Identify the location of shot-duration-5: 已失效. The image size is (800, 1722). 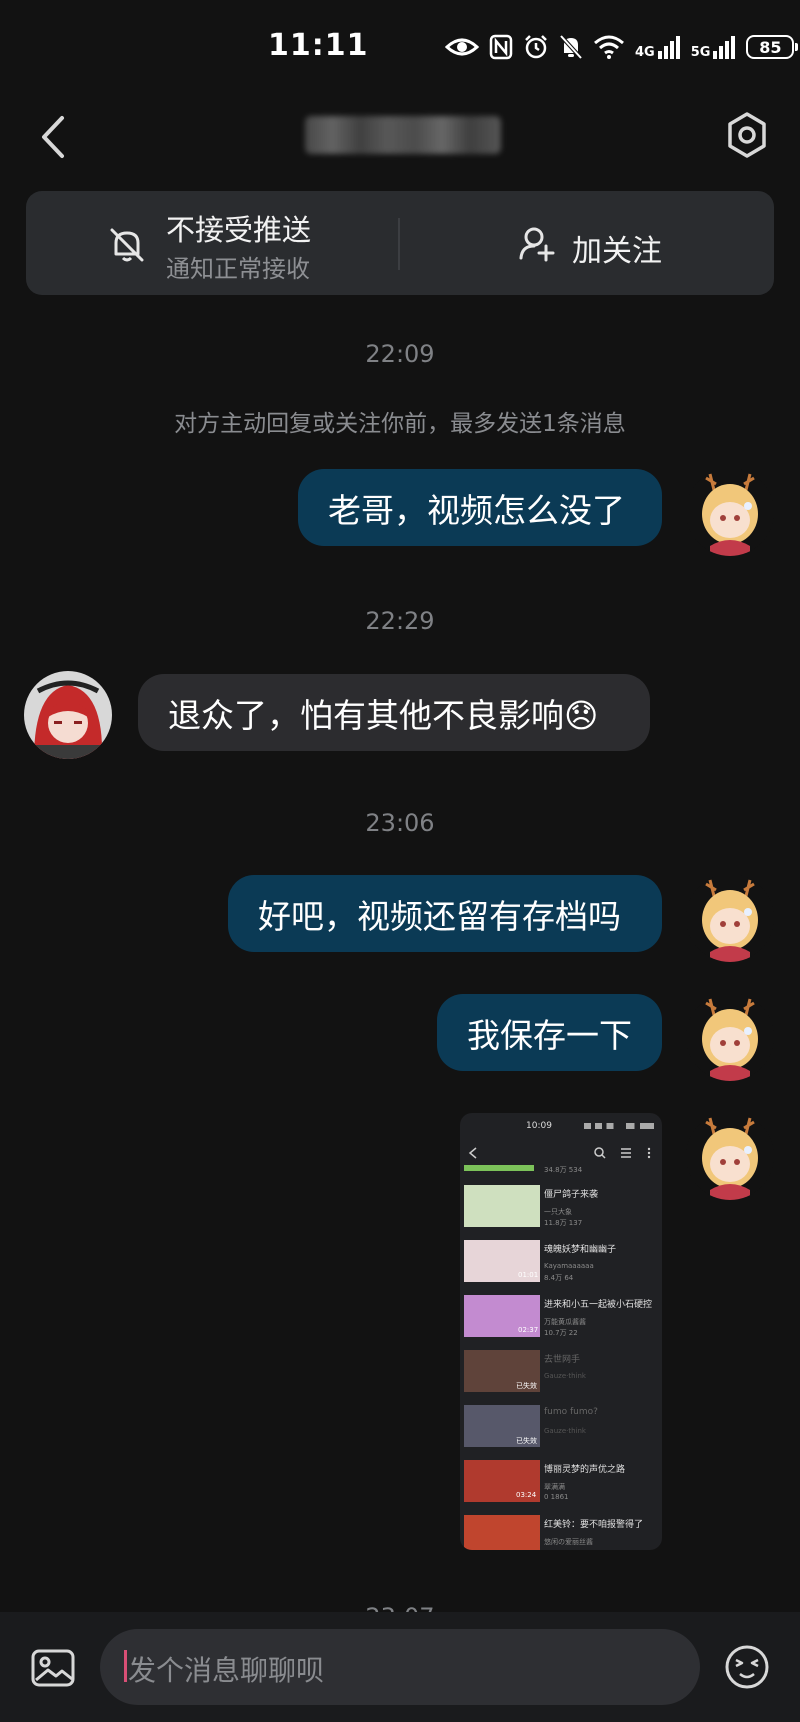
(526, 1441).